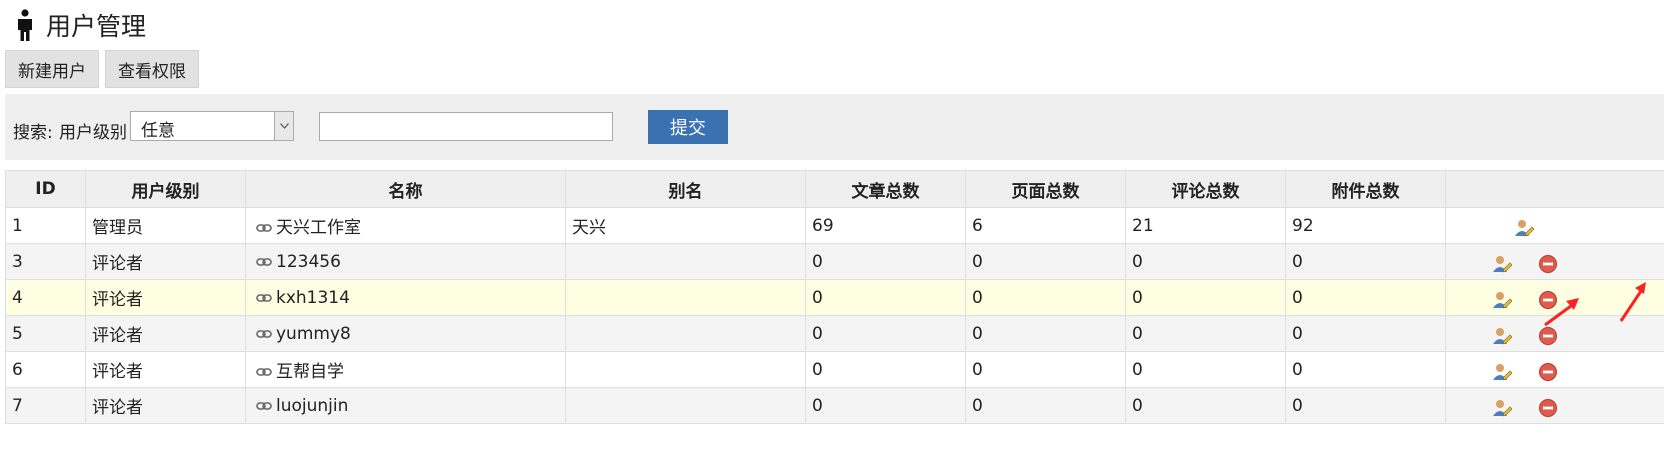 Image resolution: width=1664 pixels, height=464 pixels. I want to click on user-name-link: kxh1314, so click(313, 298).